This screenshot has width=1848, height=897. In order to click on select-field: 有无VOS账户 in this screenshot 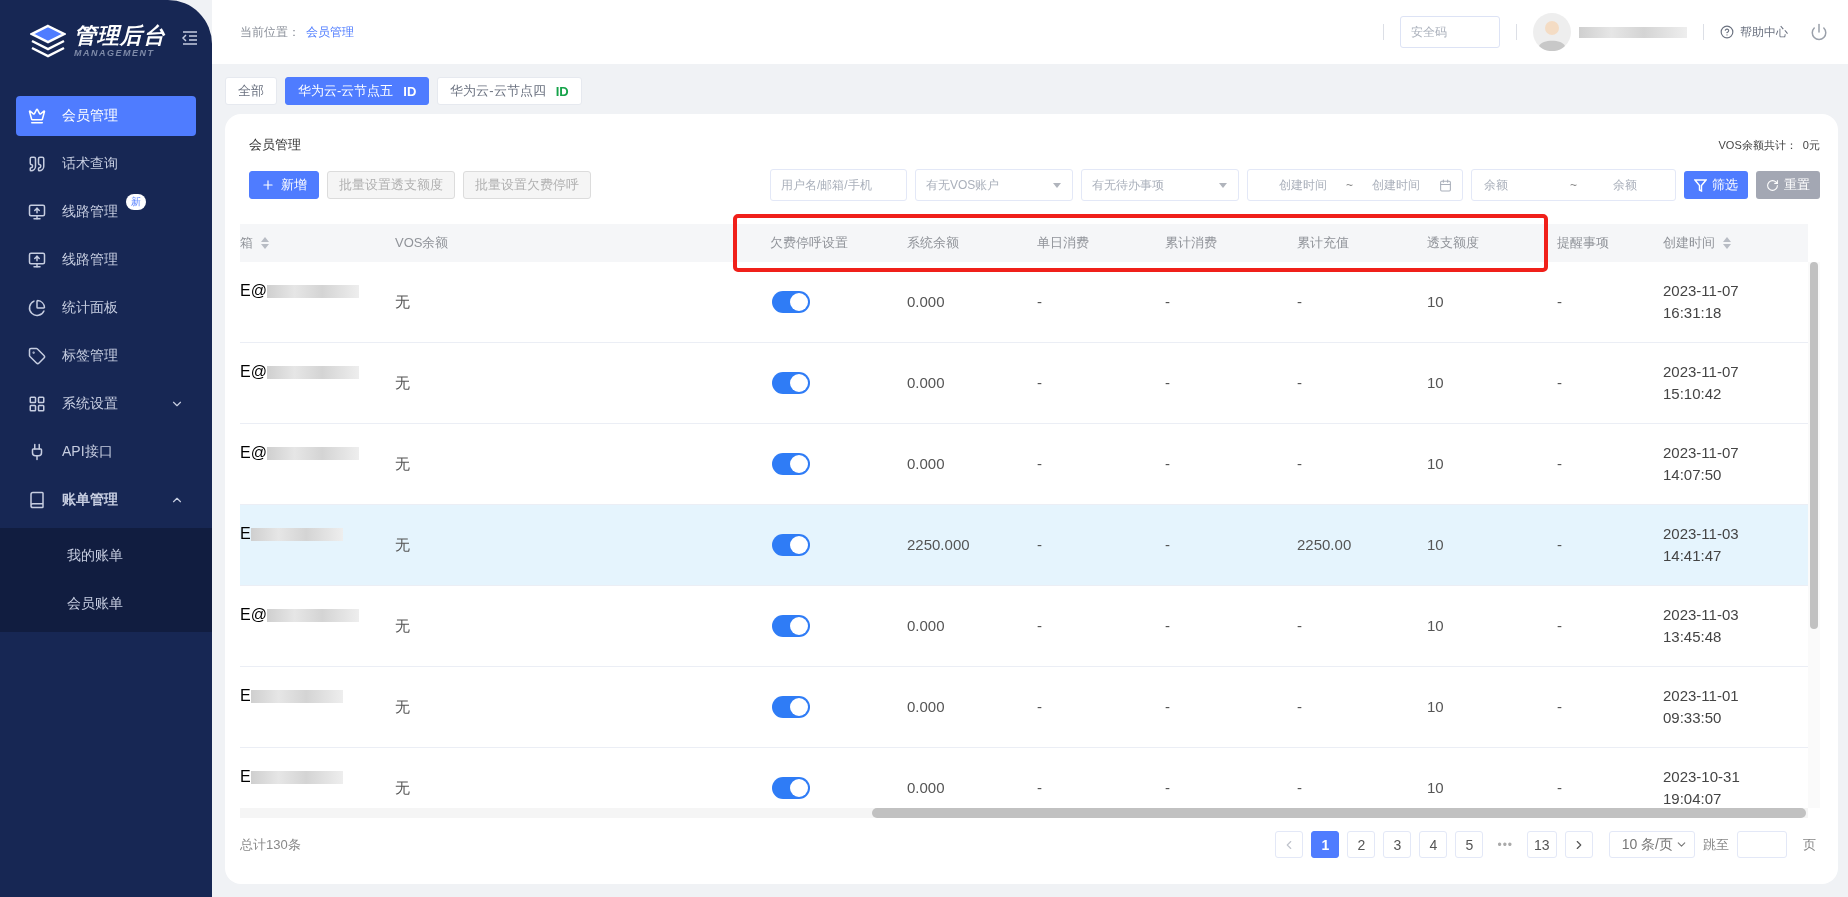, I will do `click(993, 185)`.